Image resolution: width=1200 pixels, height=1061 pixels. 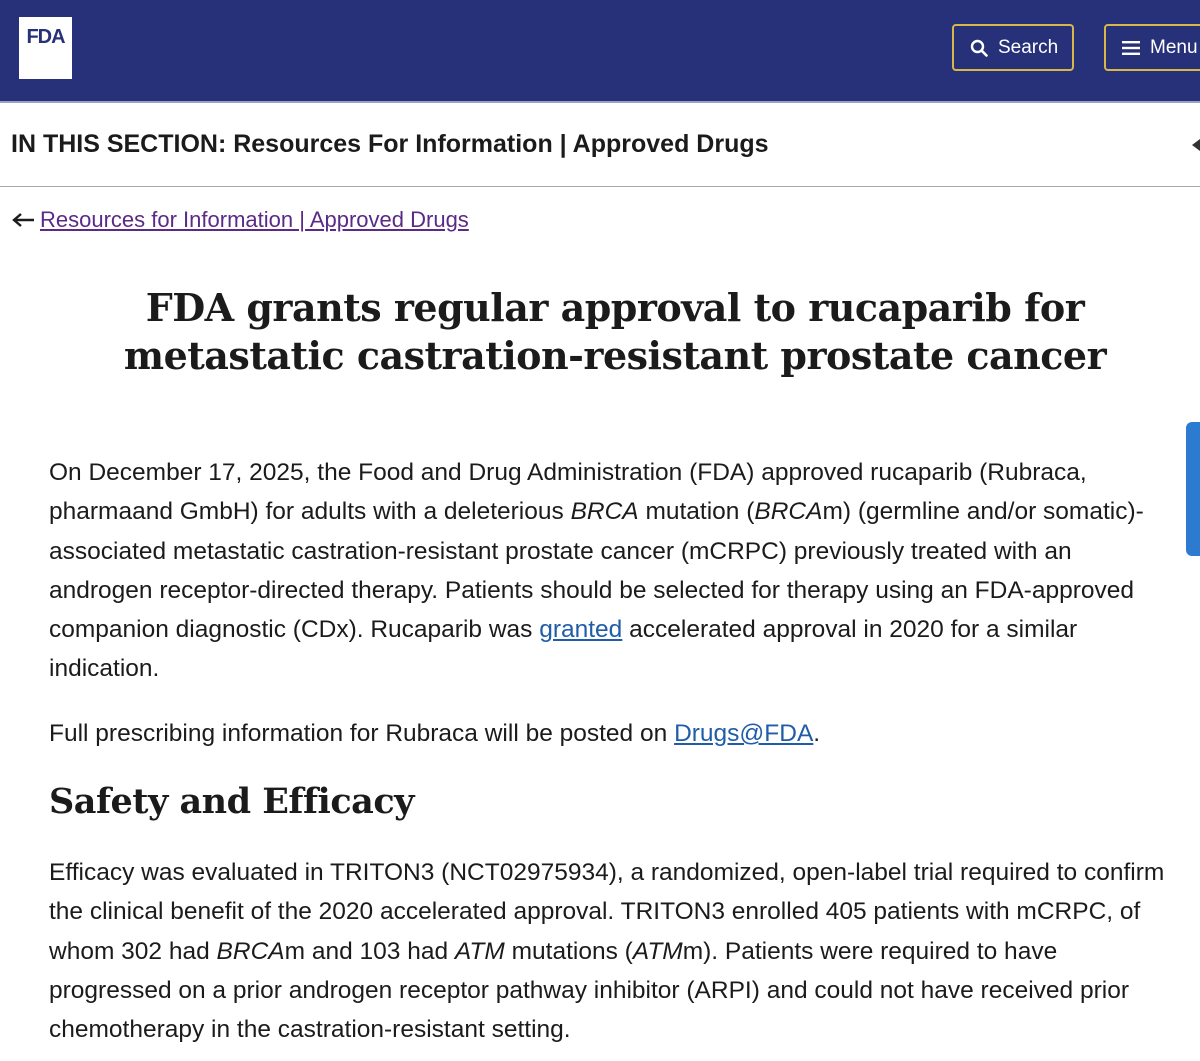 What do you see at coordinates (743, 733) in the screenshot?
I see `drugs-at-fda-link: Drugs@FDA` at bounding box center [743, 733].